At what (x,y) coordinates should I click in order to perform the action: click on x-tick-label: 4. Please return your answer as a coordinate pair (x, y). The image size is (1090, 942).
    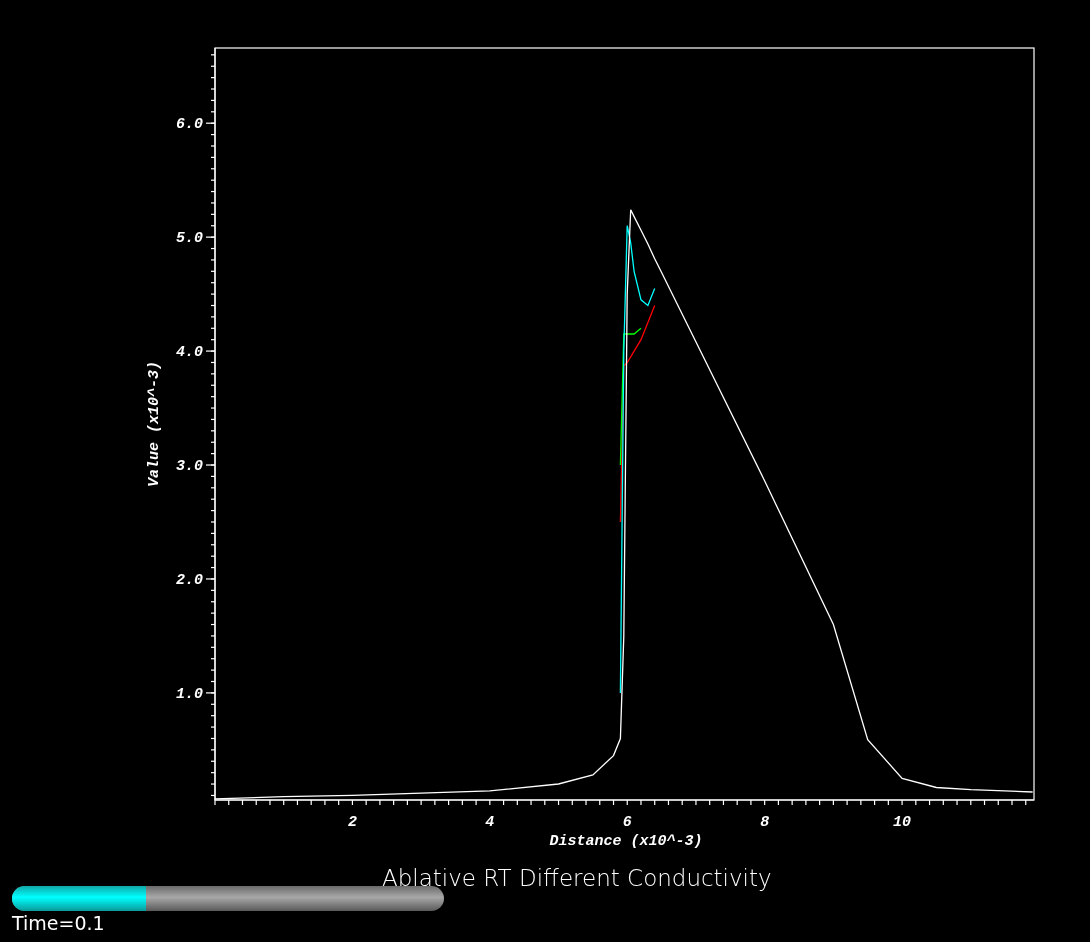
    Looking at the image, I should click on (490, 822).